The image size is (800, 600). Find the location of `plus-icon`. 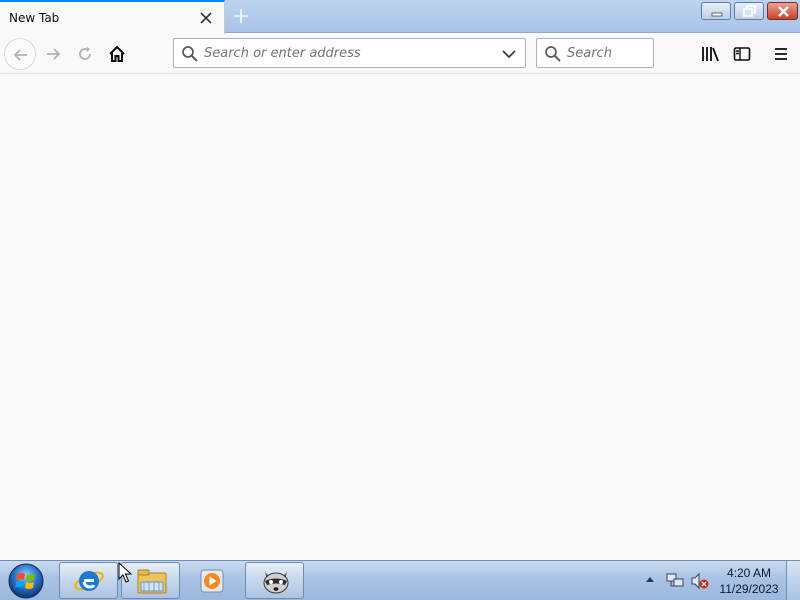

plus-icon is located at coordinates (241, 16).